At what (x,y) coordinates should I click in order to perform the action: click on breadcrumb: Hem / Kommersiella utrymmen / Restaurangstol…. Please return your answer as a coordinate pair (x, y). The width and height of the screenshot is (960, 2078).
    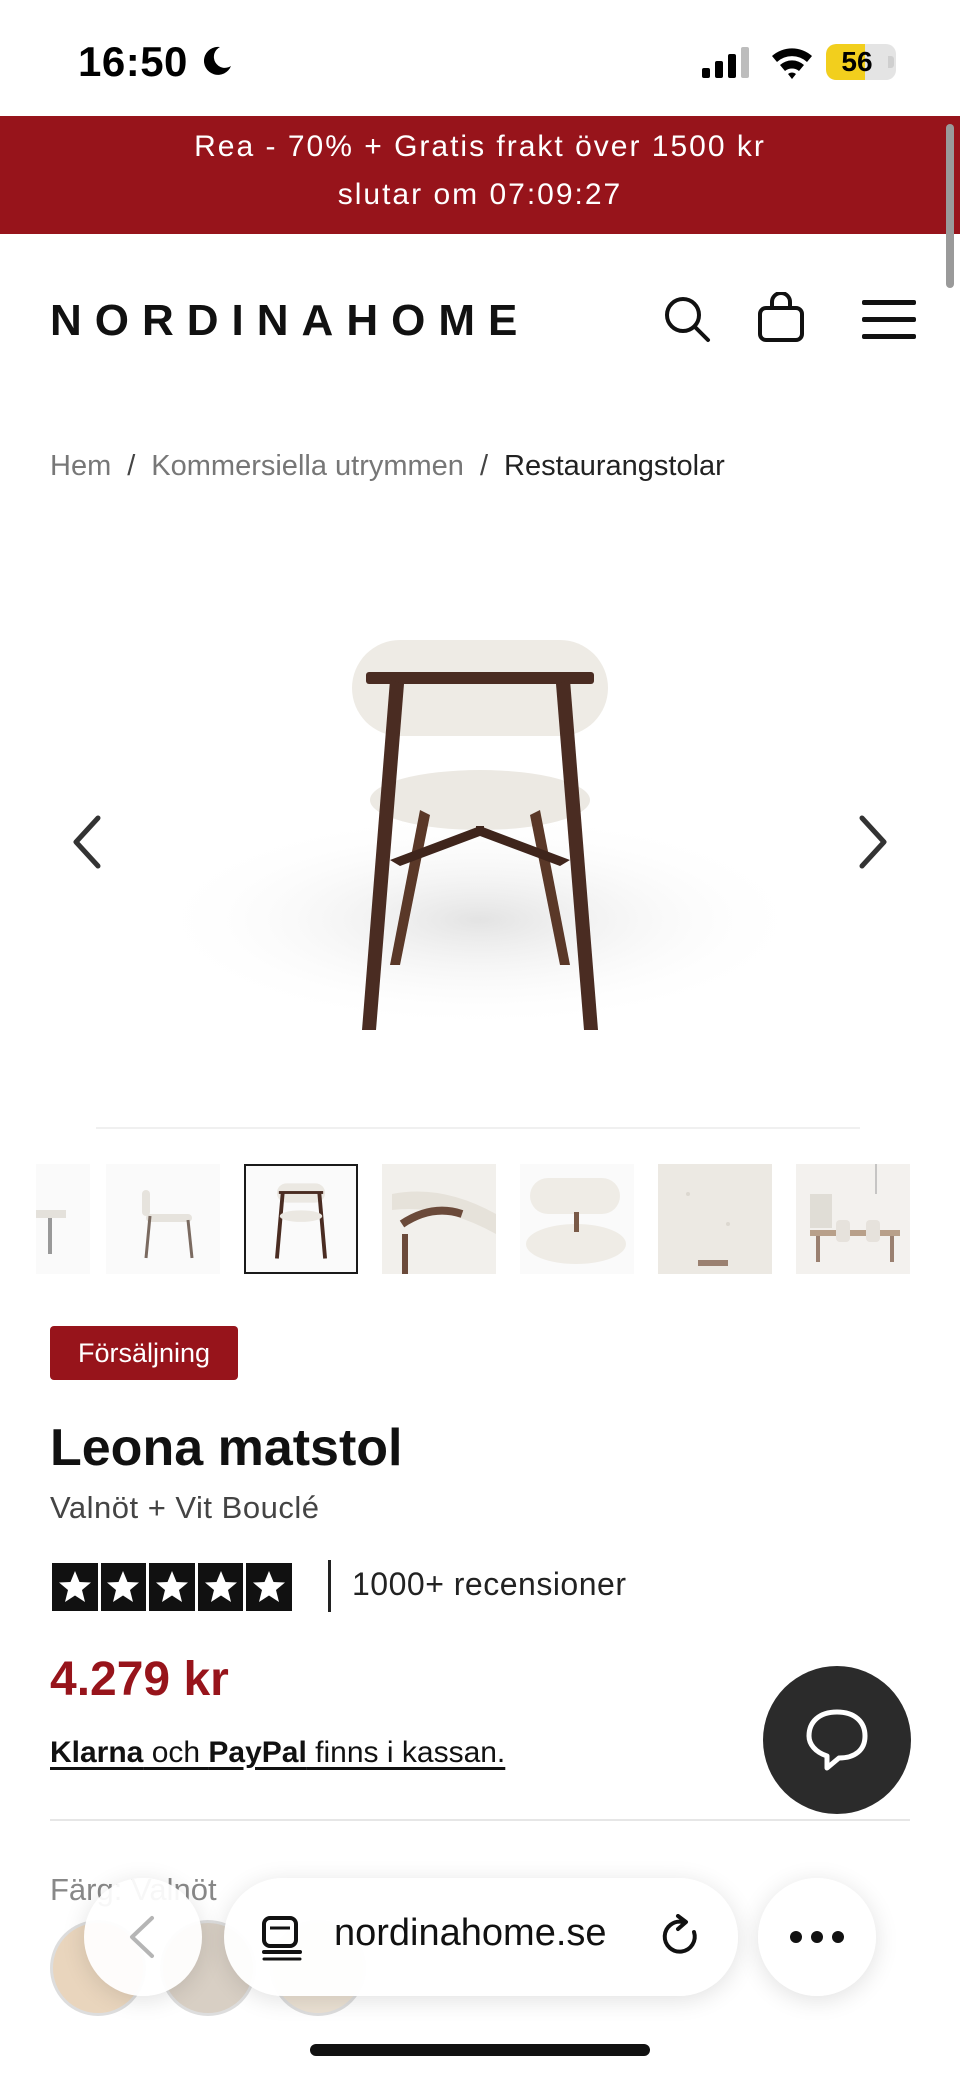
    Looking at the image, I should click on (387, 466).